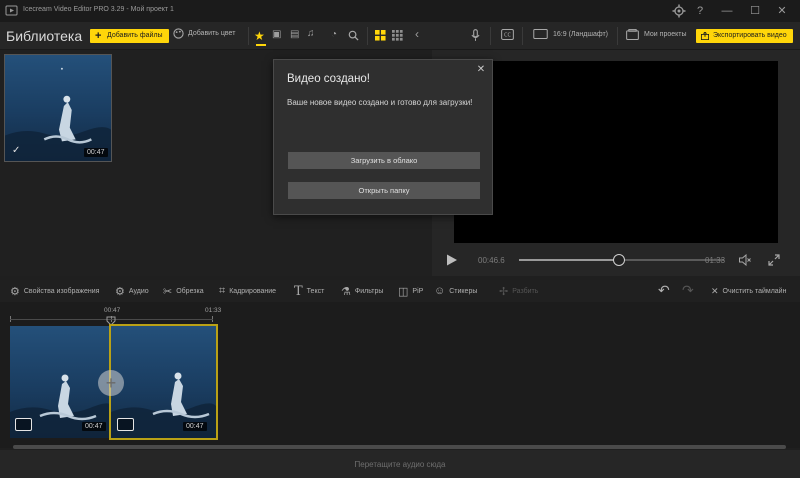 The image size is (800, 478). I want to click on audio-drop-hint: Перетащите аудио сюда, so click(400, 464).